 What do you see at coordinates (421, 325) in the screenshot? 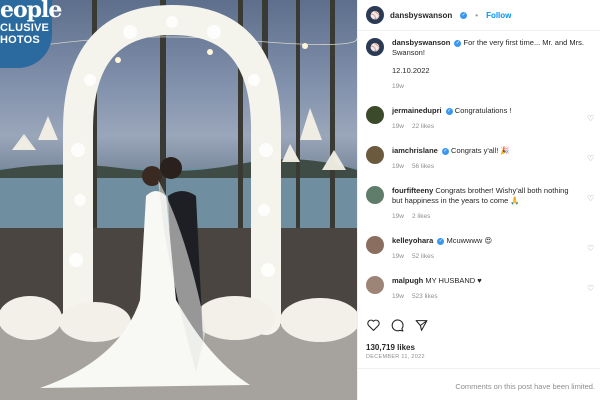
I see `share-send-icon` at bounding box center [421, 325].